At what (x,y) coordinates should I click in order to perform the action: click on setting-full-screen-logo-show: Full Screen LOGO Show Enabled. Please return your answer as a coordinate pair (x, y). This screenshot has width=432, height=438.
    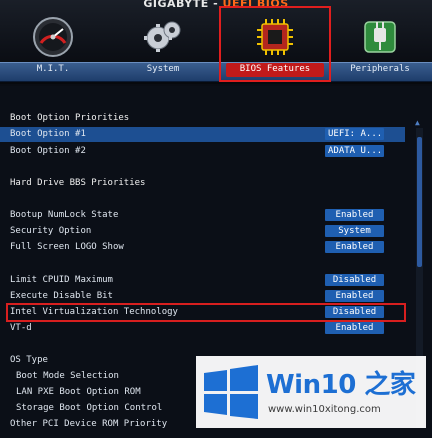
    Looking at the image, I should click on (202, 247).